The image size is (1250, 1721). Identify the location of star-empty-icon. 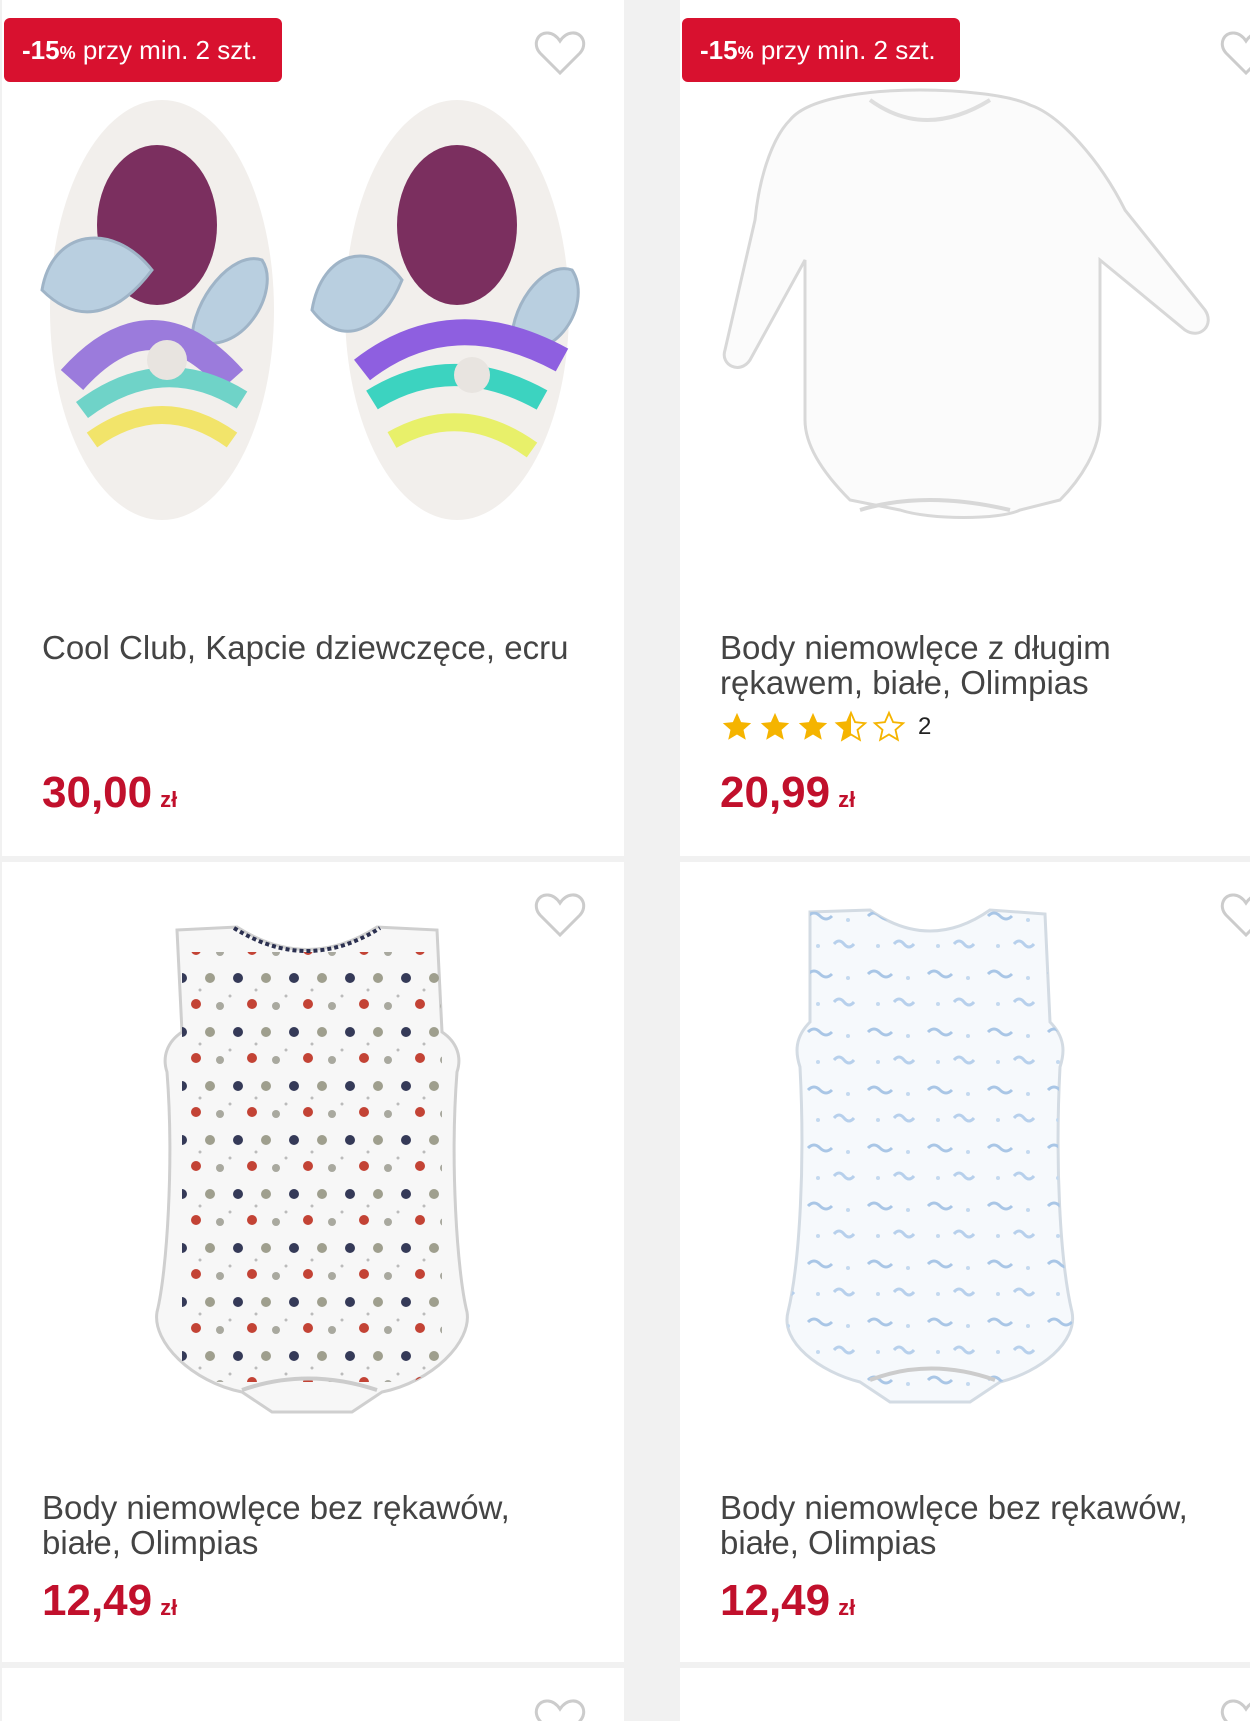
(889, 726).